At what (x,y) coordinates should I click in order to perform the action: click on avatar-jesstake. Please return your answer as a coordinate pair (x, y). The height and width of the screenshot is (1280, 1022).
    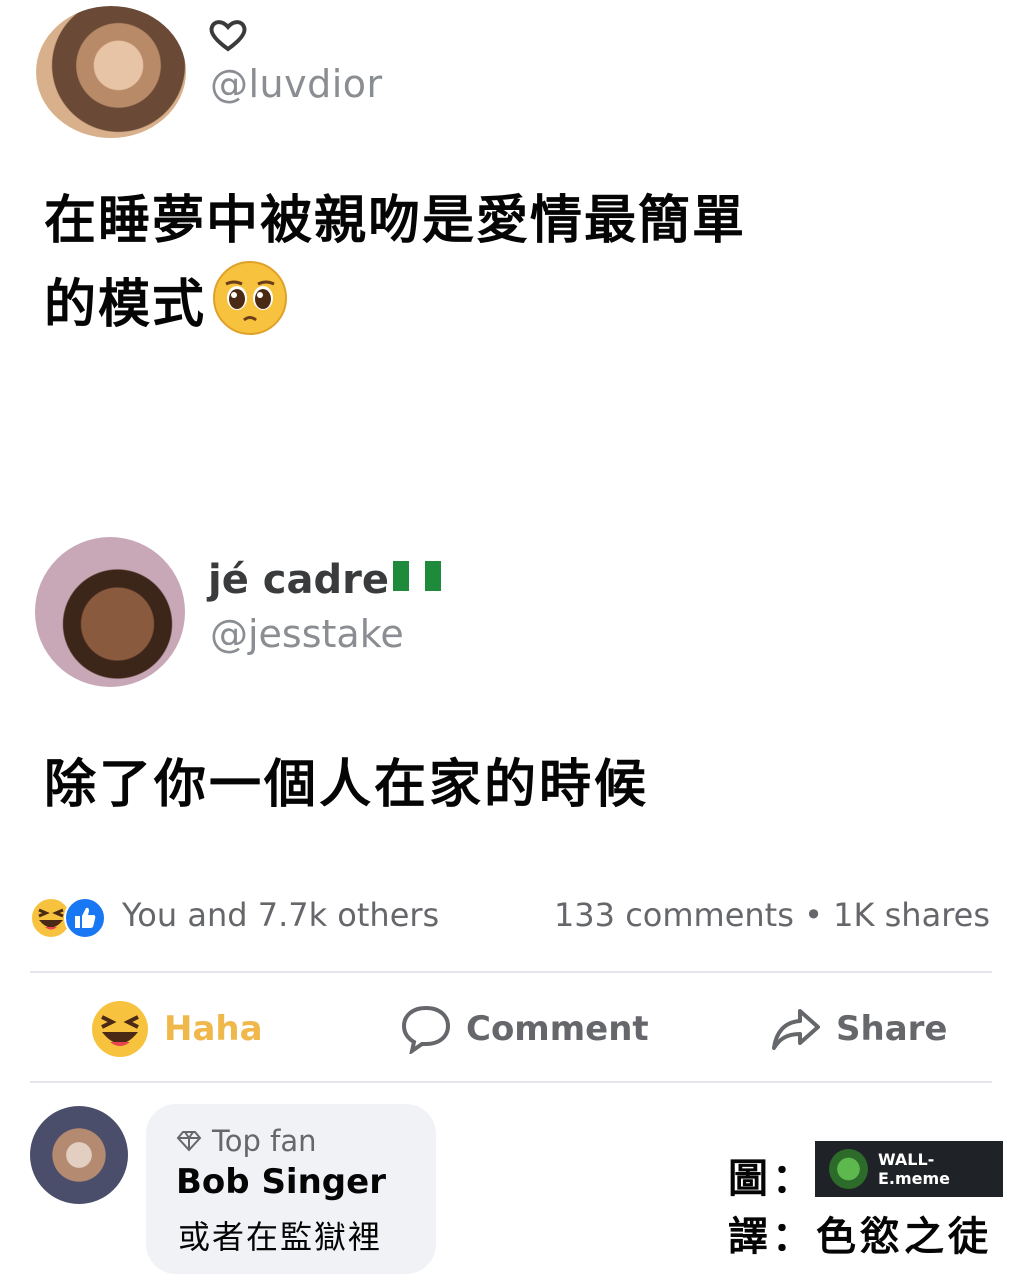
    Looking at the image, I should click on (110, 612).